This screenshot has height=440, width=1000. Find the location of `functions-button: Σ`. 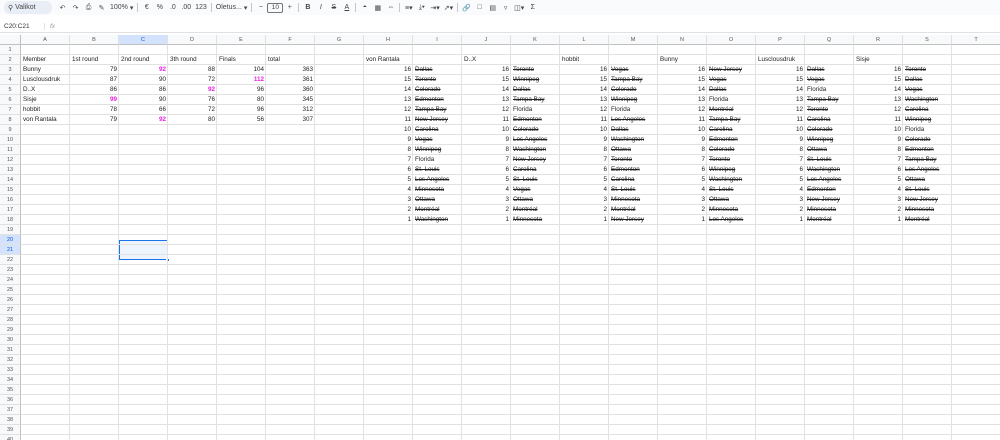

functions-button: Σ is located at coordinates (532, 7).